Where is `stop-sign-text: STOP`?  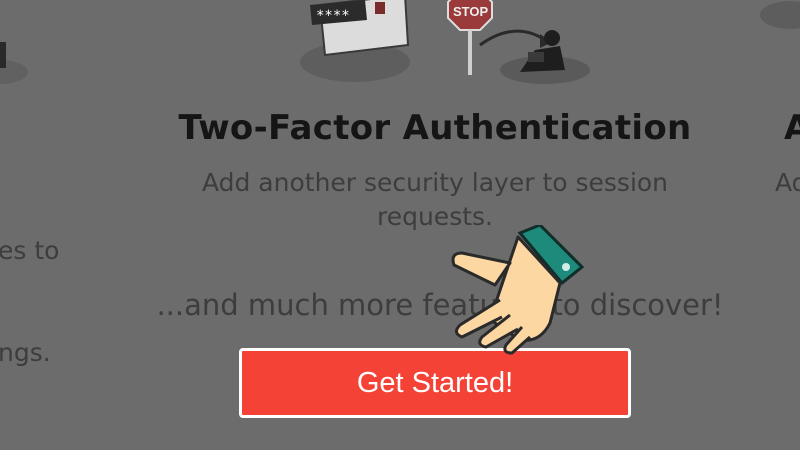
stop-sign-text: STOP is located at coordinates (470, 11).